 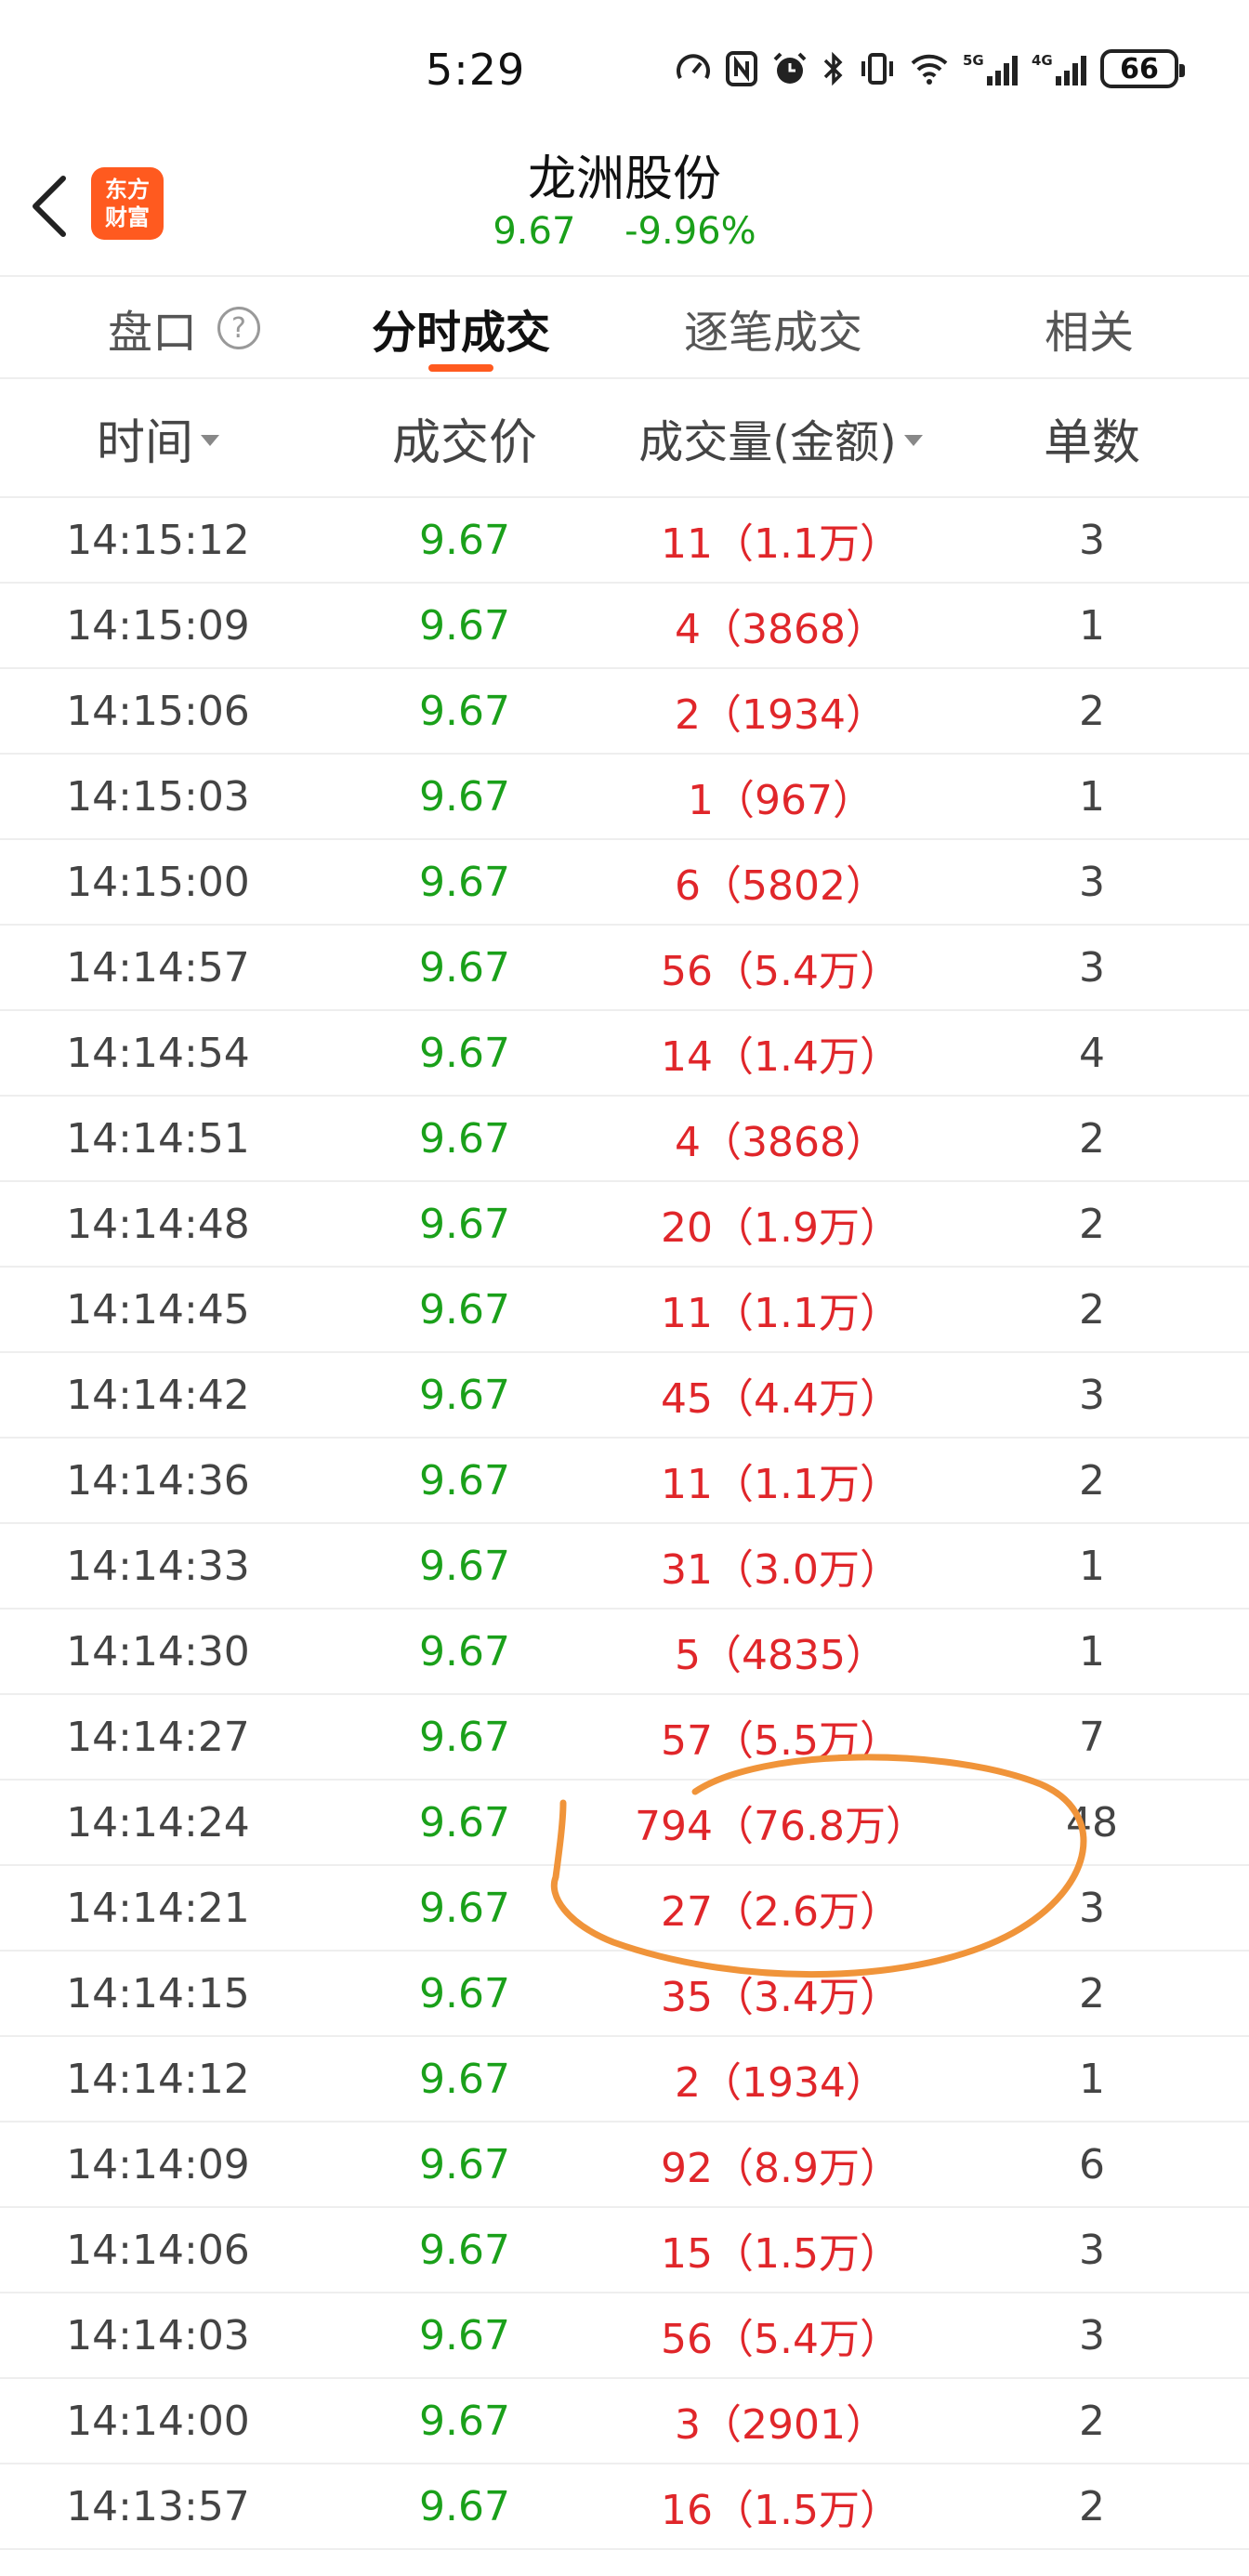 What do you see at coordinates (1042, 60) in the screenshot?
I see `net-4g-label: 4G` at bounding box center [1042, 60].